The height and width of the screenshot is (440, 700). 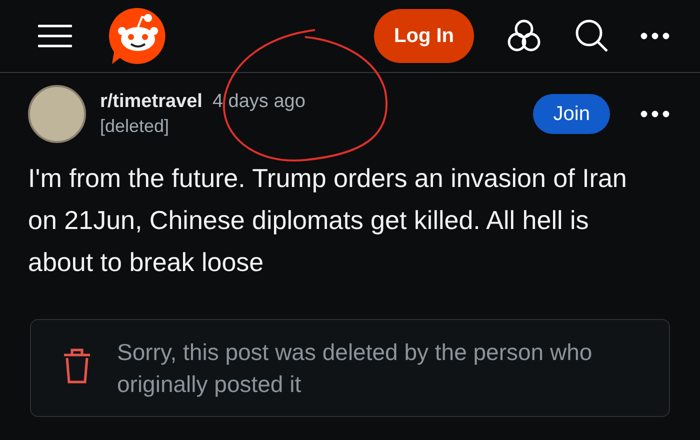 I want to click on post-author: [deleted], so click(x=135, y=126).